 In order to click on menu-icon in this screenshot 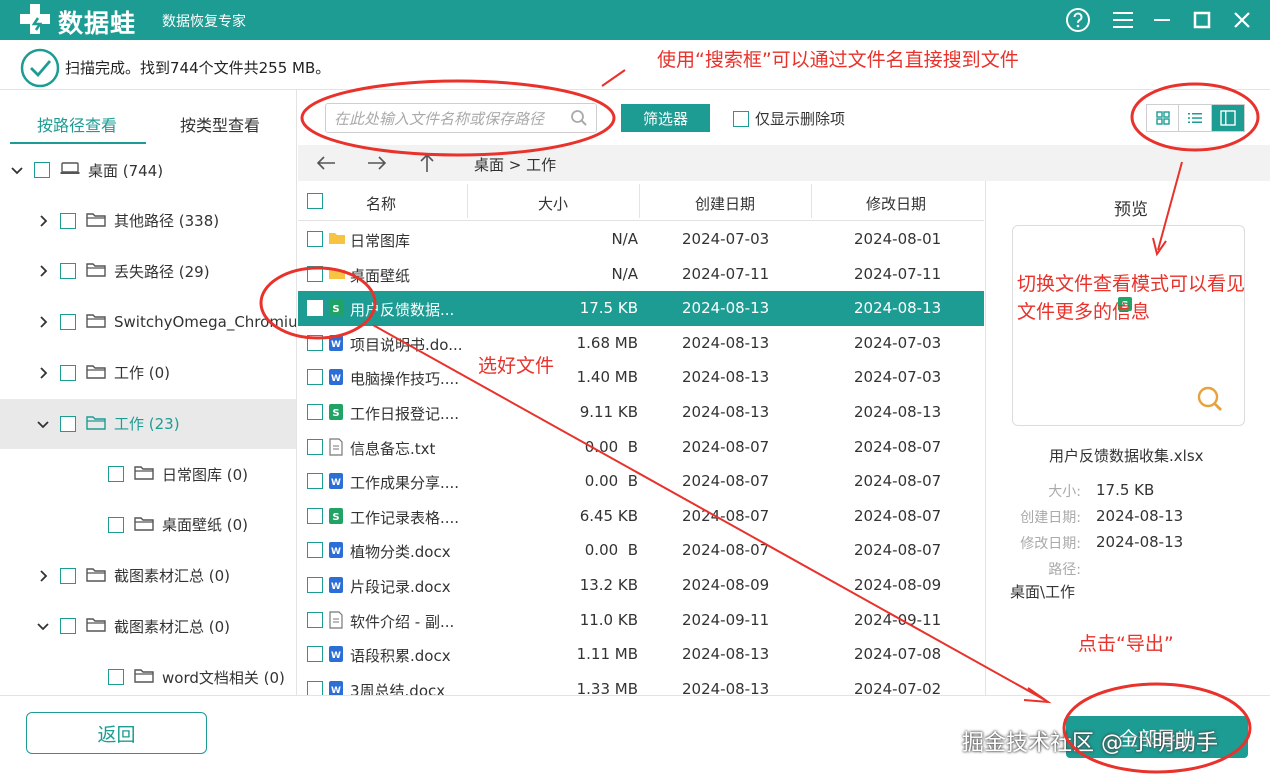, I will do `click(1123, 20)`.